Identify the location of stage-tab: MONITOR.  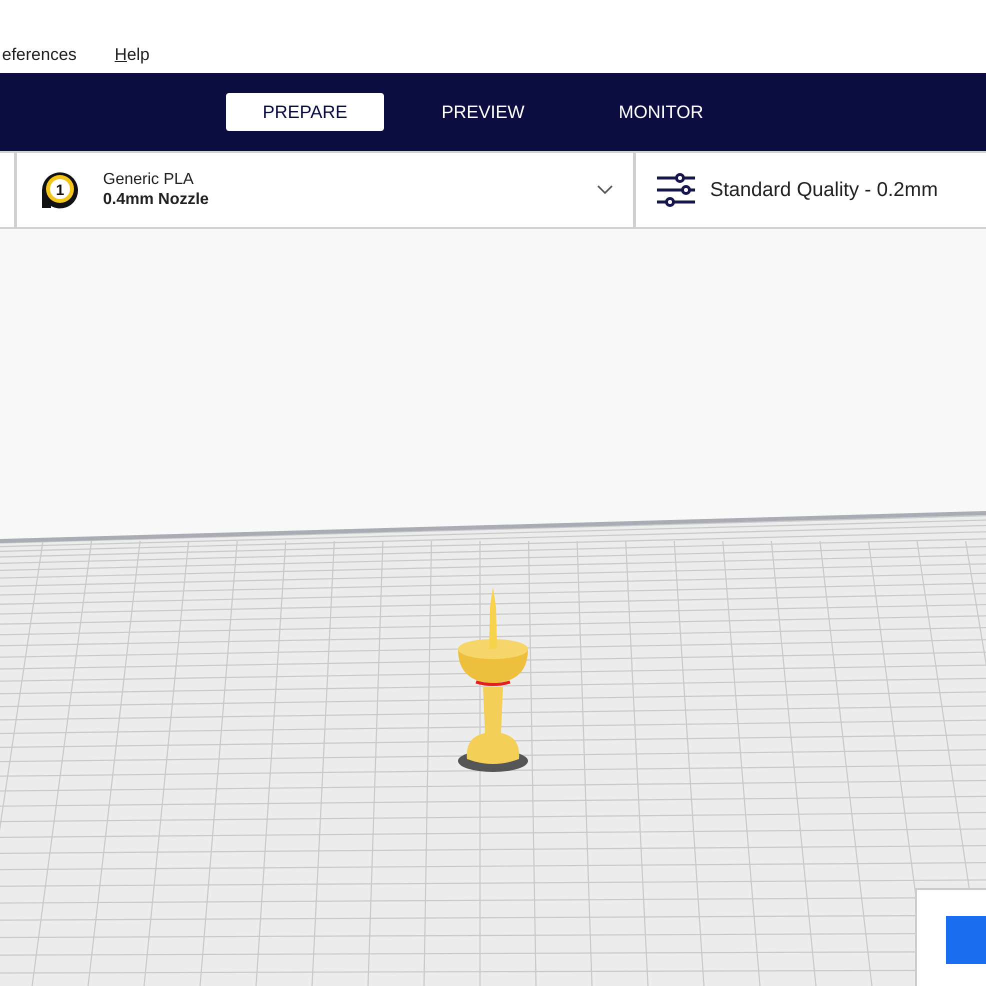
(661, 112).